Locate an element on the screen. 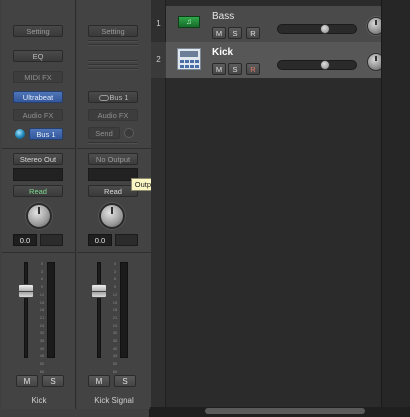 This screenshot has width=410, height=417. track-header: Kick M S R is located at coordinates (275, 60).